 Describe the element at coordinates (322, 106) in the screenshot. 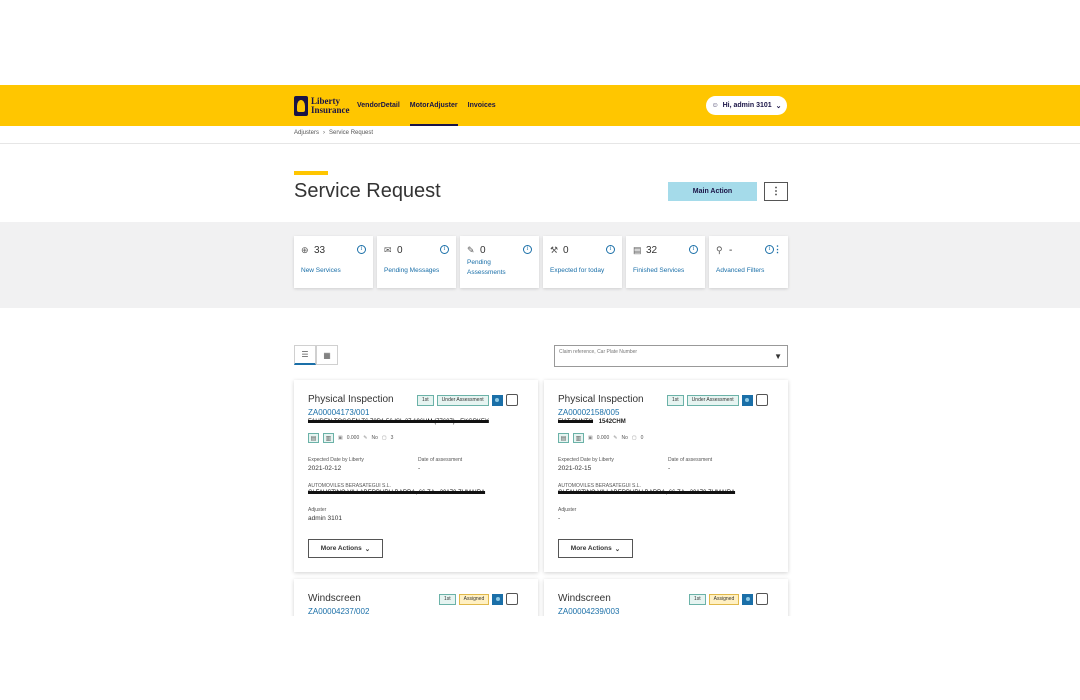

I see `liberty-logo: Liberty Insurance` at that location.